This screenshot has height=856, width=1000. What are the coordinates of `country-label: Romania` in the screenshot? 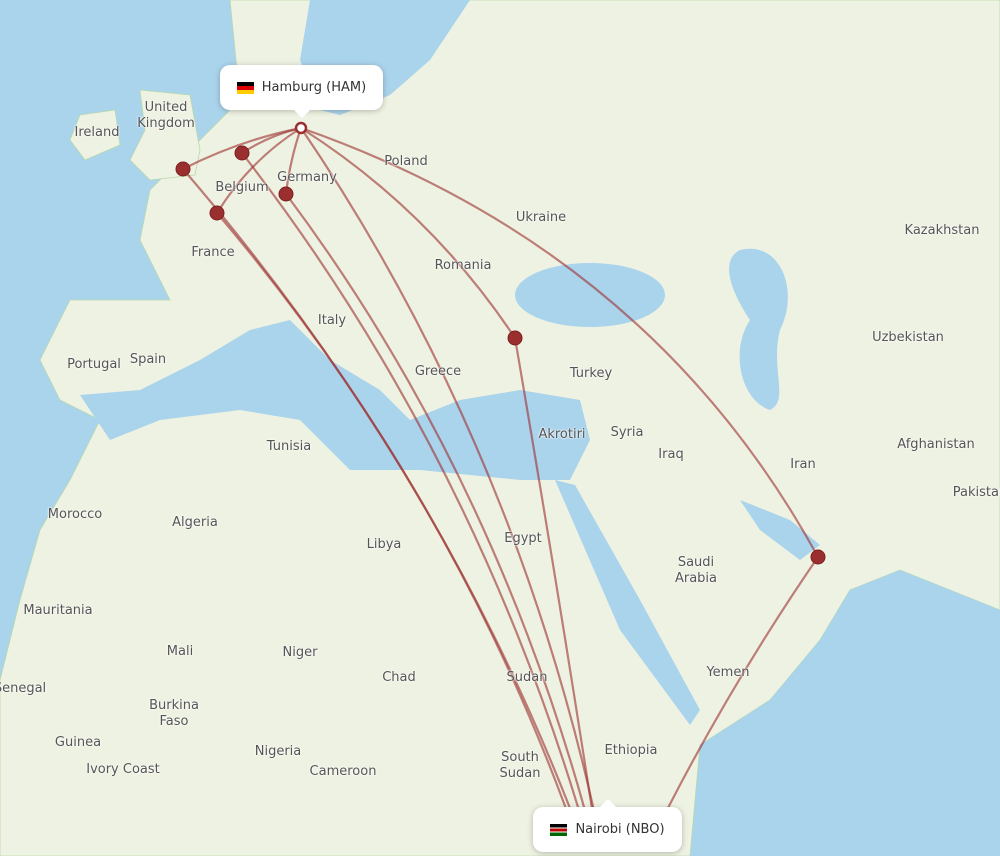 It's located at (463, 265).